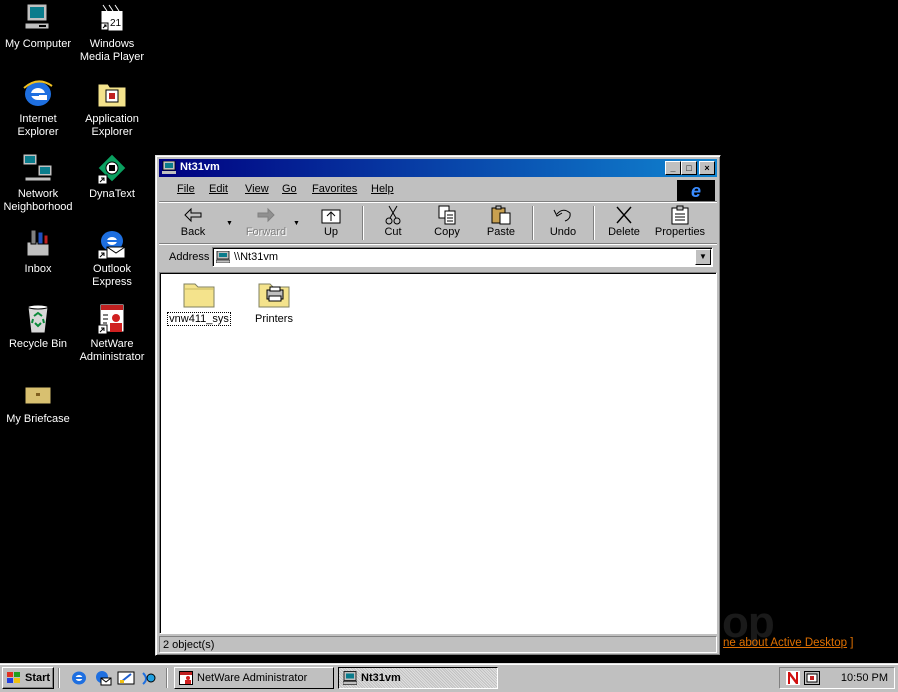  Describe the element at coordinates (331, 223) in the screenshot. I see `up-button: Up` at that location.